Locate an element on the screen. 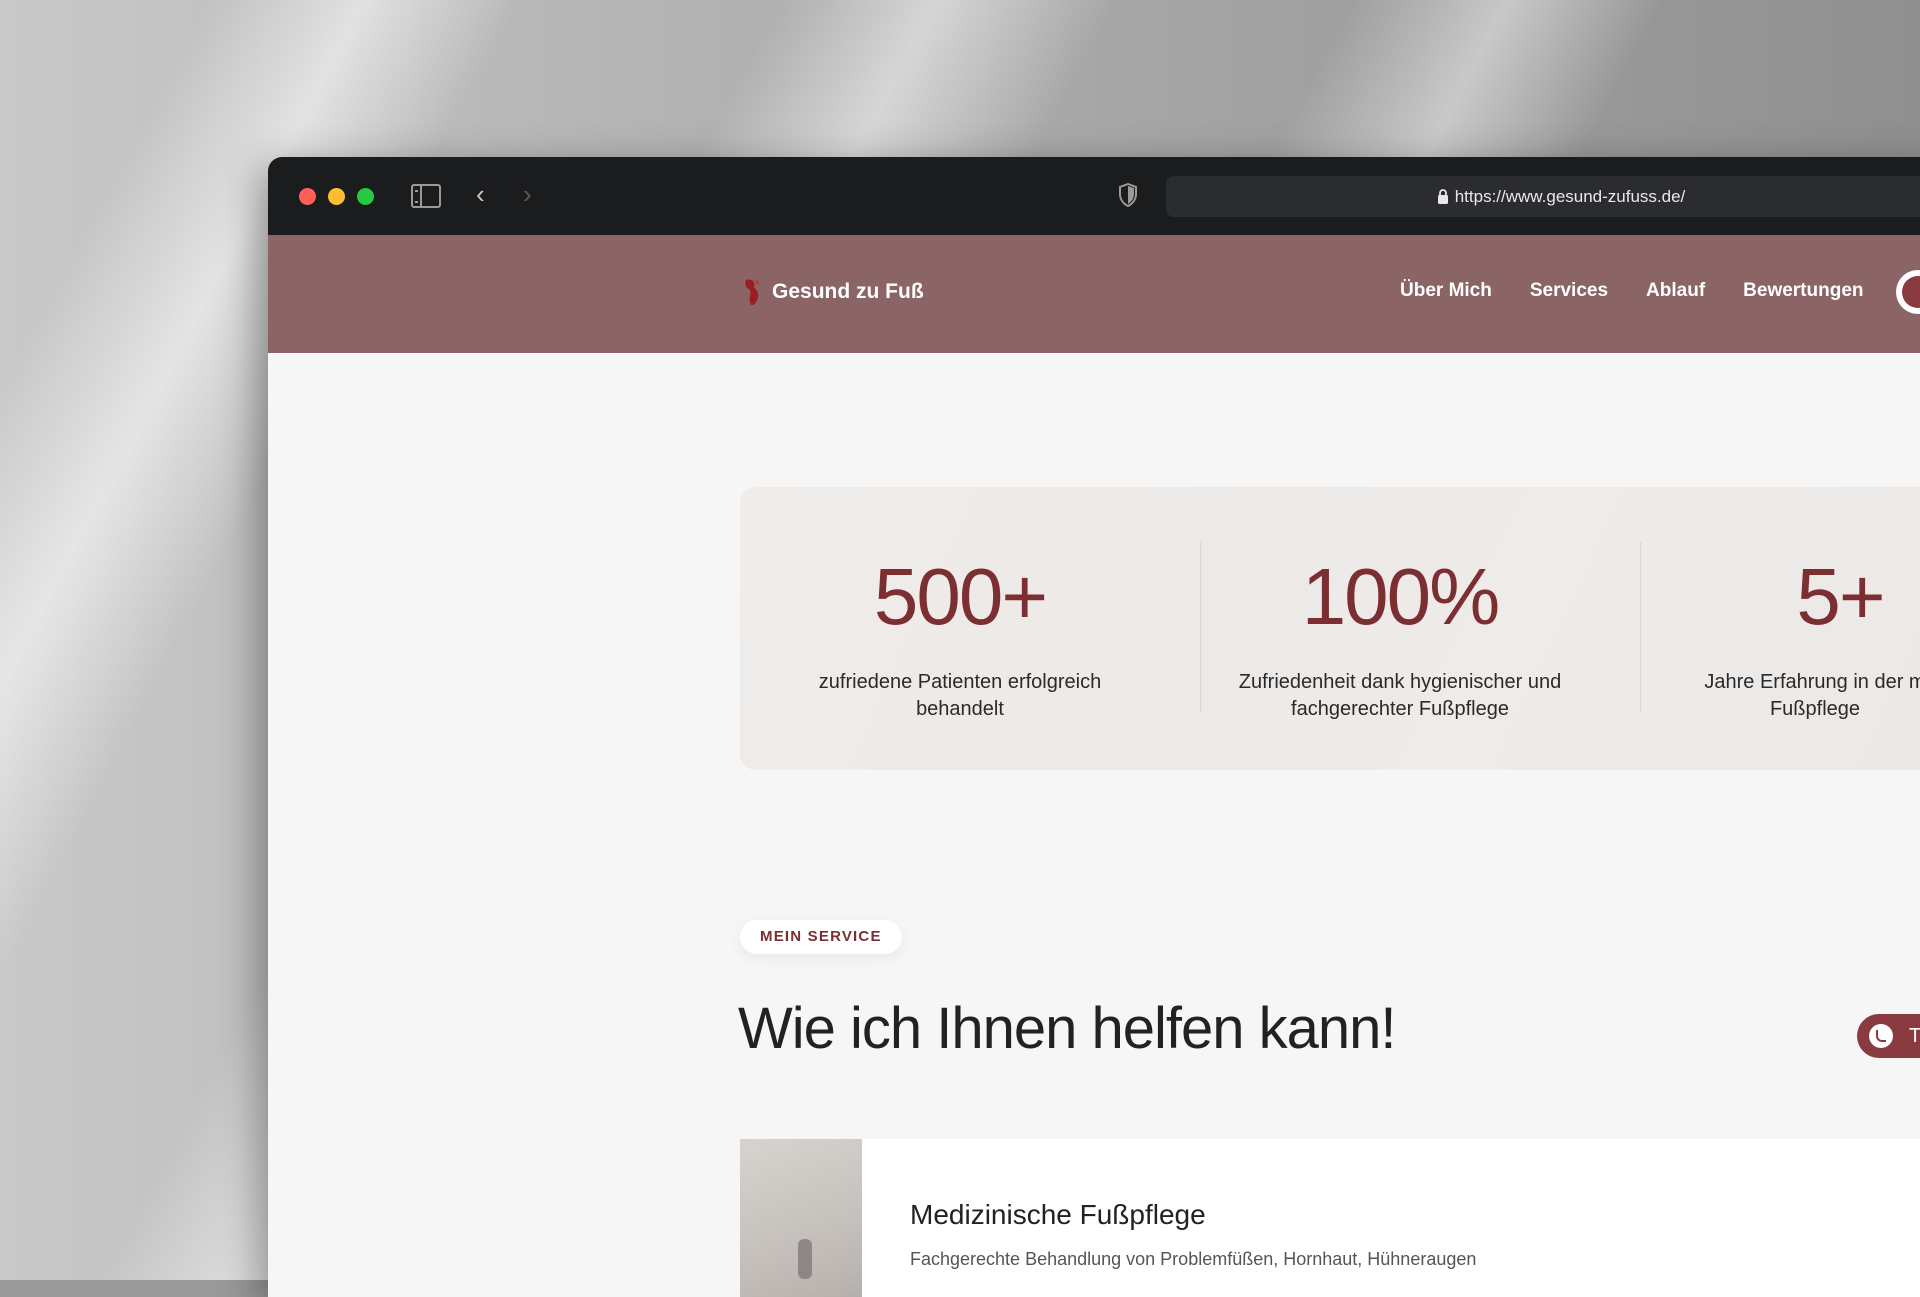 The width and height of the screenshot is (1920, 1297). stat-item: 5+ Jahre Erfahrung in der m Fußpflege is located at coordinates (1770, 605).